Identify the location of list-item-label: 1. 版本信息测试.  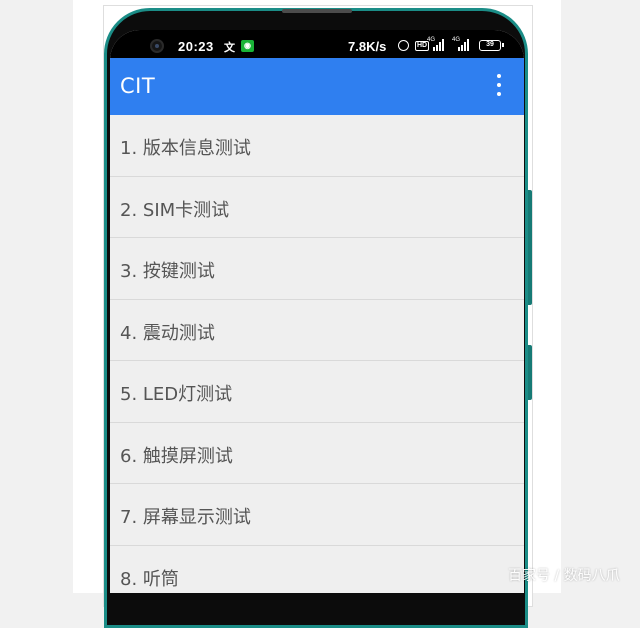
(185, 148).